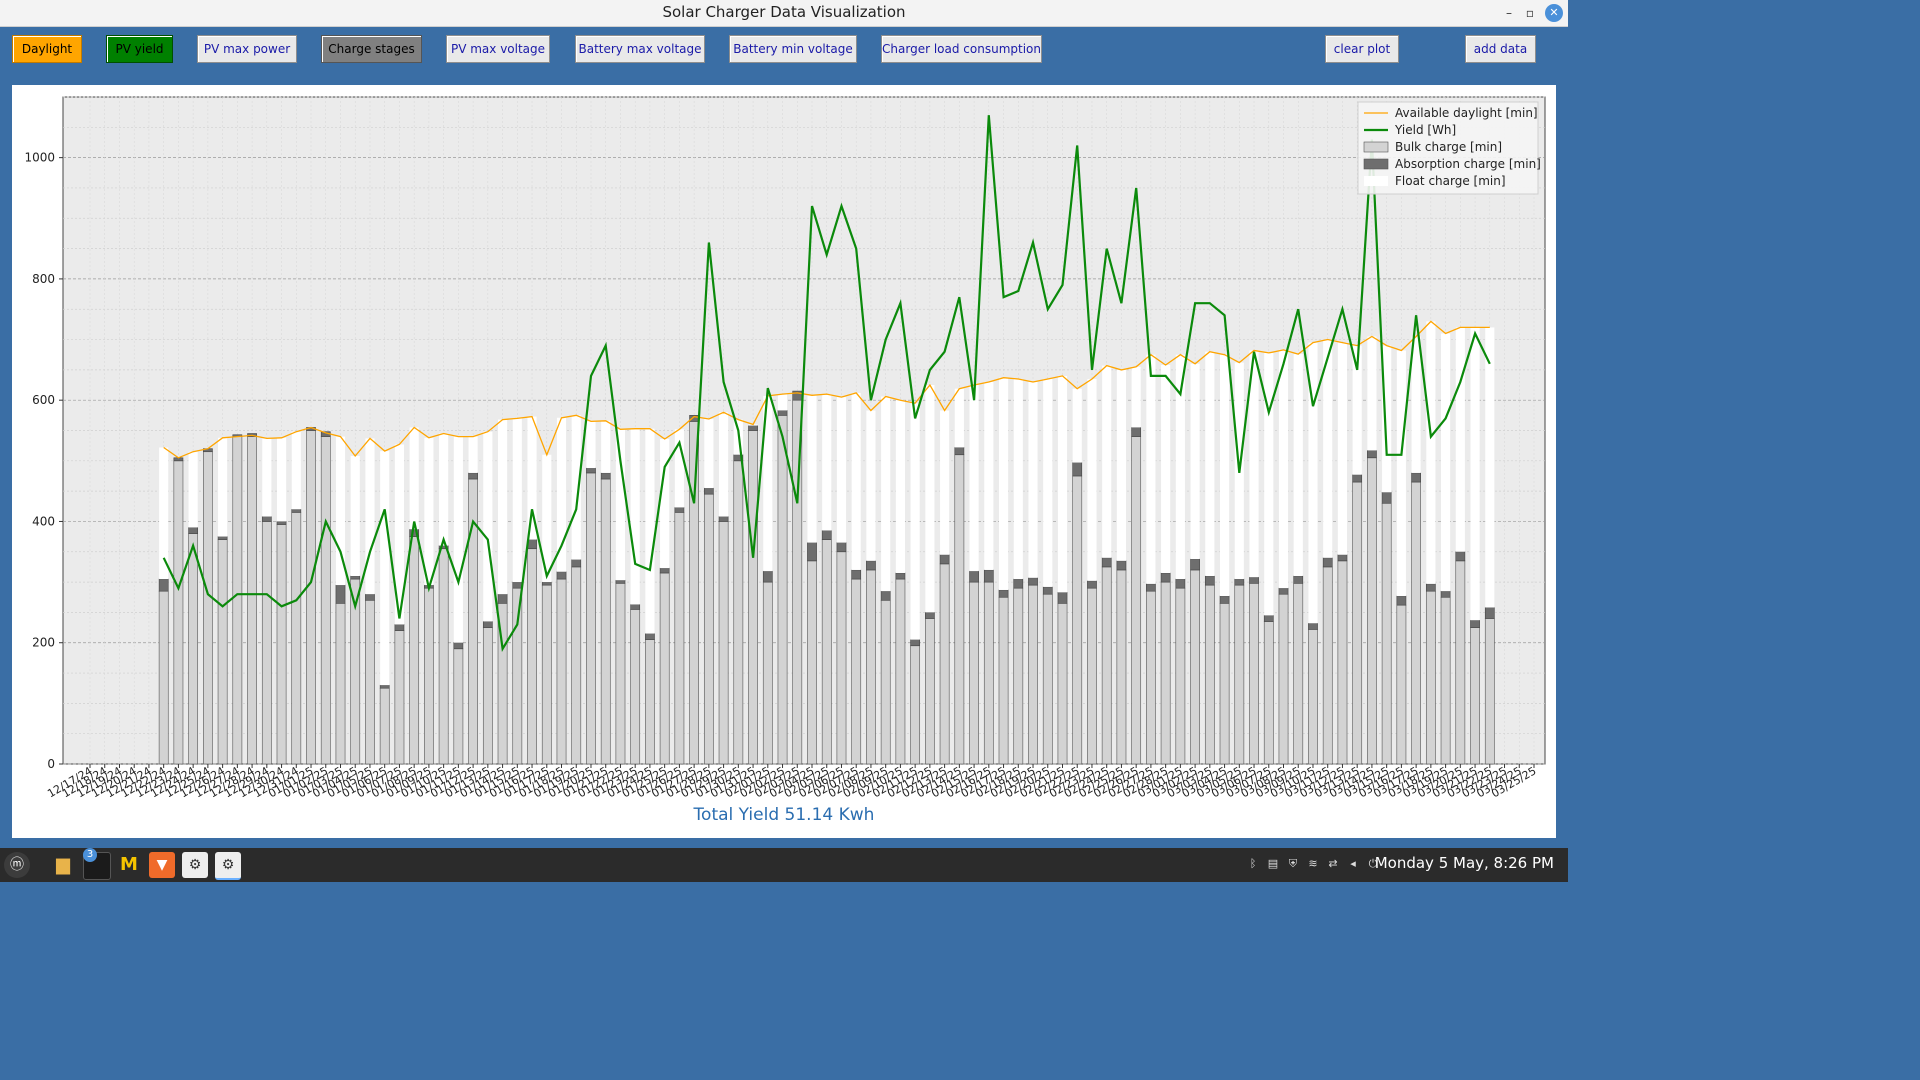 This screenshot has width=1920, height=1080. I want to click on folder-icon: ▆, so click(63, 865).